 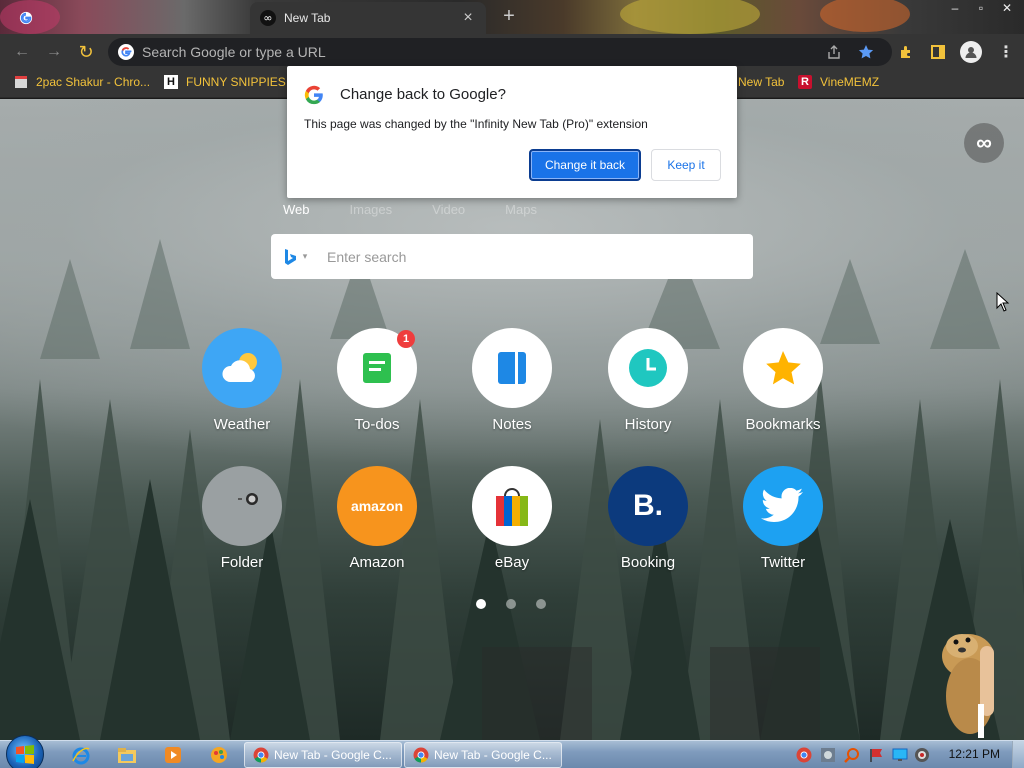 What do you see at coordinates (512, 424) in the screenshot?
I see `app-label: Notes` at bounding box center [512, 424].